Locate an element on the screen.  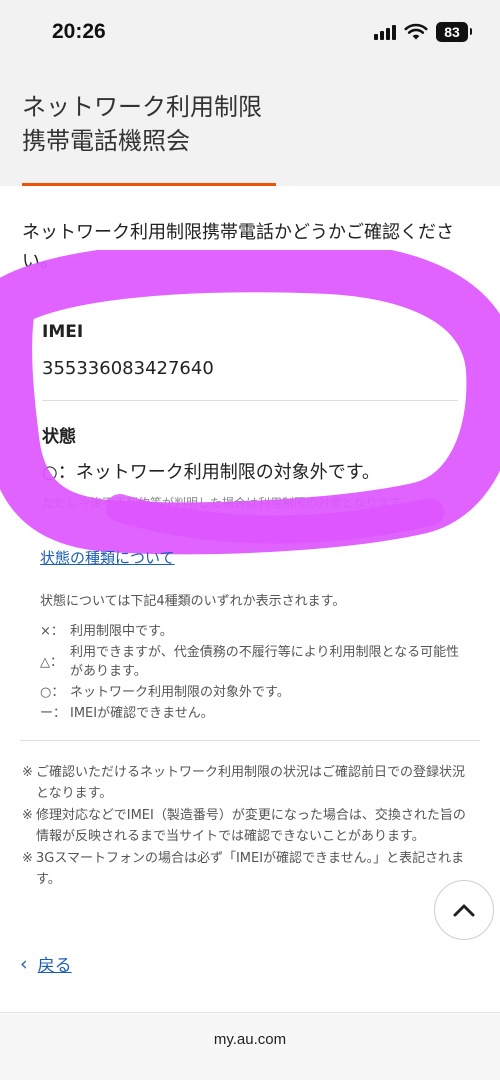
status-icons: 83 is located at coordinates (423, 32).